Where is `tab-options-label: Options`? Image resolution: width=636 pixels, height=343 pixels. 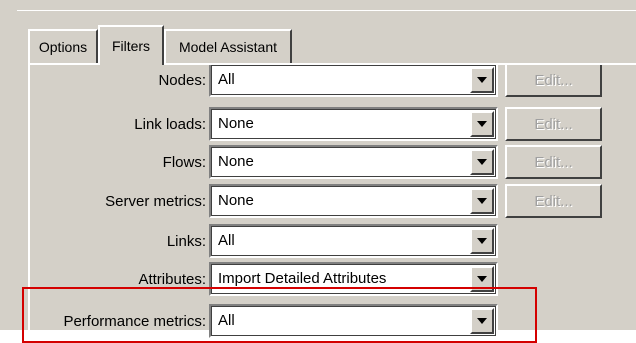
tab-options-label: Options is located at coordinates (63, 47).